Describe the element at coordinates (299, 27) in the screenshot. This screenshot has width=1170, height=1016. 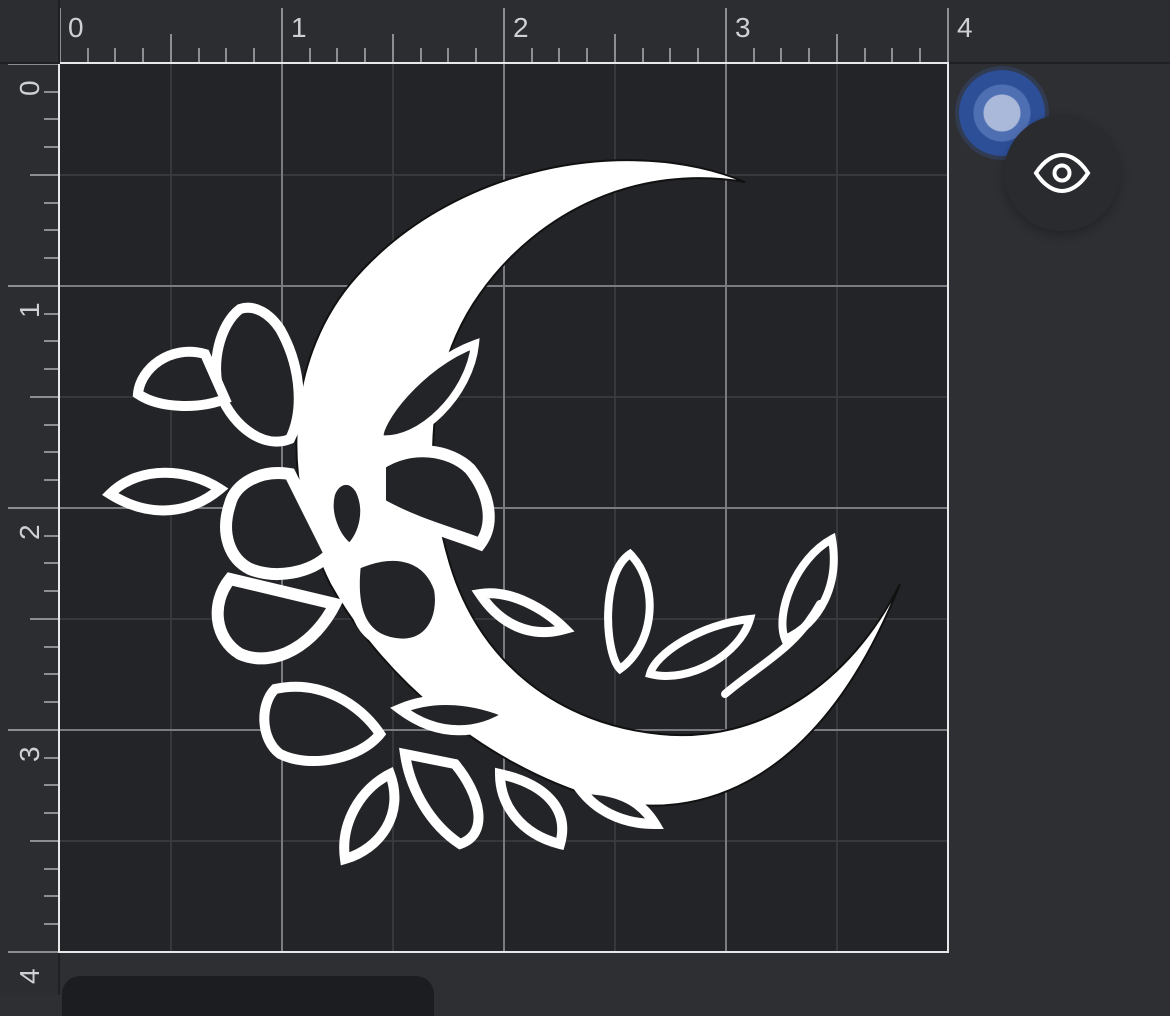
I see `ruler-h-label-1: 1` at that location.